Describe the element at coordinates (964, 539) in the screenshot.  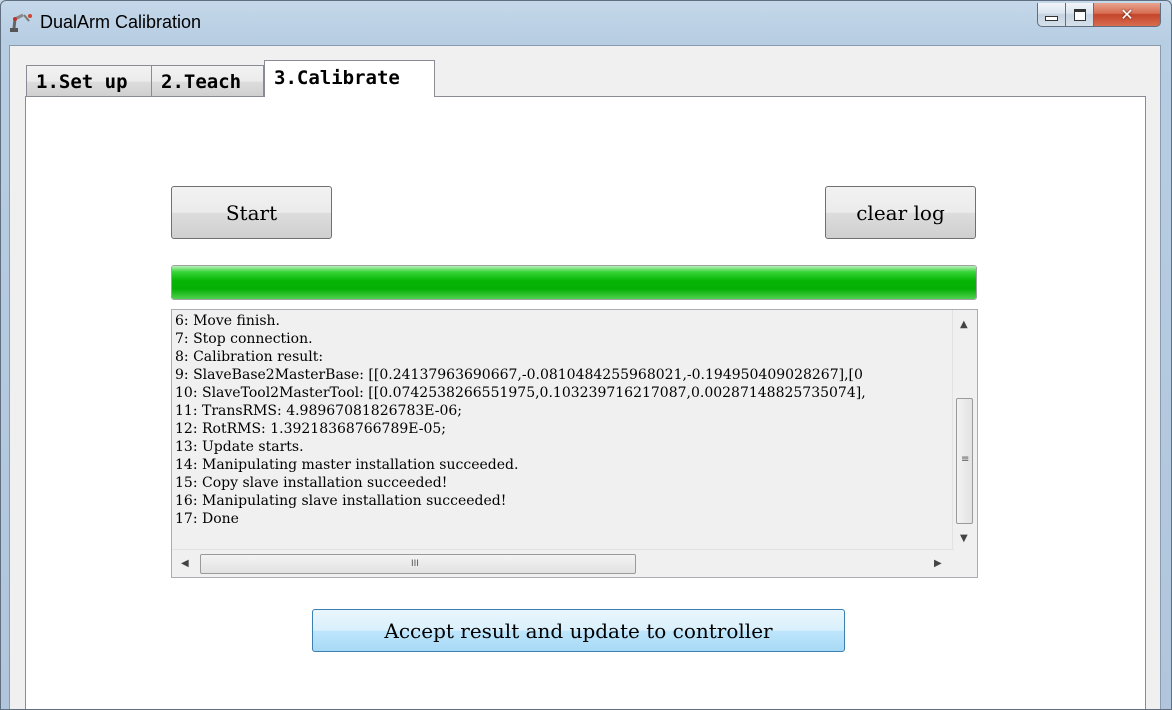
I see `scroll-down-arrow-icon: ▼` at that location.